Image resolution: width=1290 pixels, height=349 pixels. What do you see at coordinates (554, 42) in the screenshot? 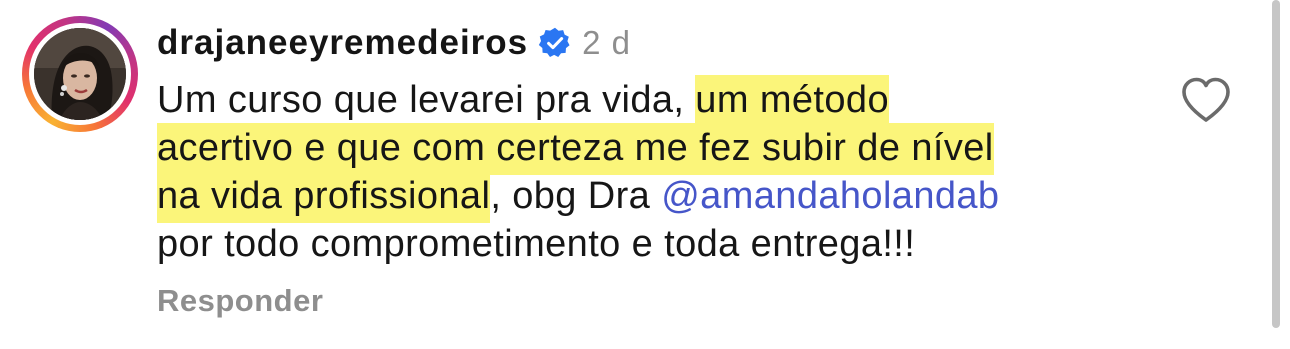
I see `verified-badge-icon` at bounding box center [554, 42].